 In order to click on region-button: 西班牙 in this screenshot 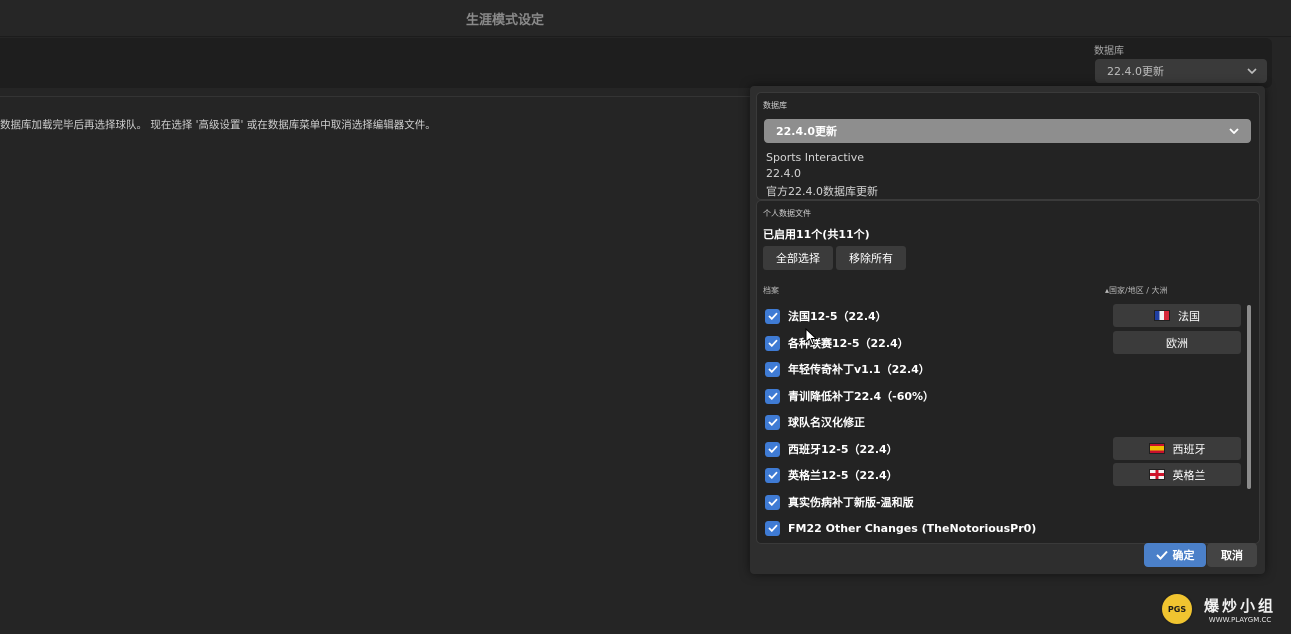, I will do `click(1177, 448)`.